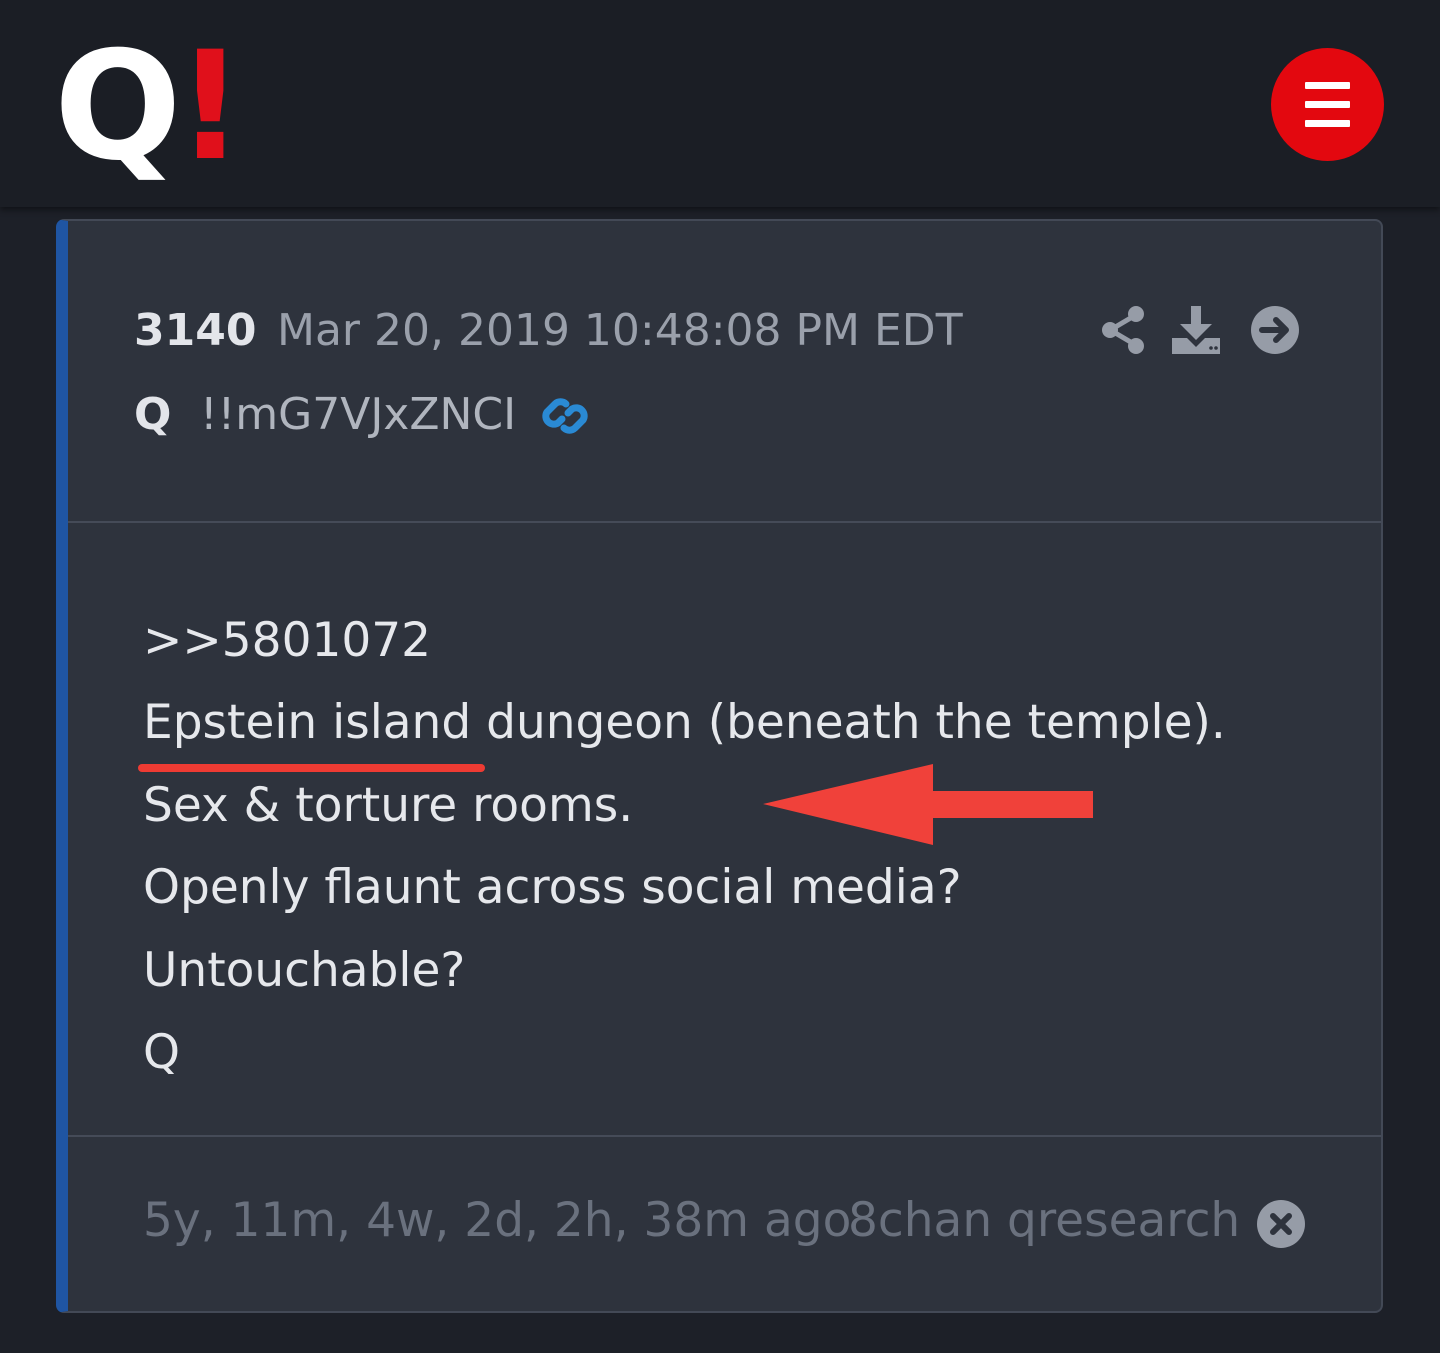  What do you see at coordinates (1044, 1220) in the screenshot?
I see `post-source: 8chan qresearch` at bounding box center [1044, 1220].